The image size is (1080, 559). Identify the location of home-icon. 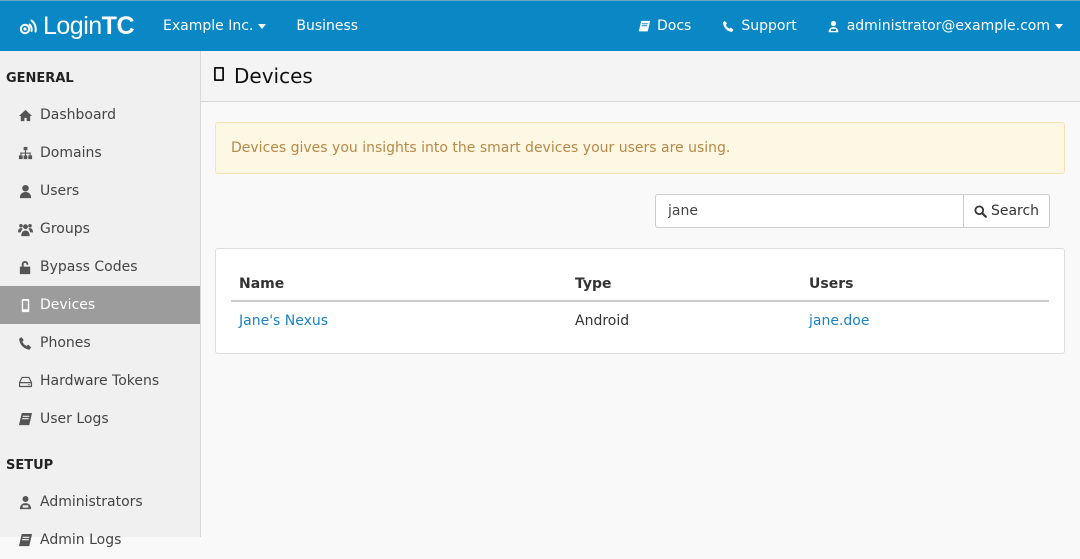
(25, 115).